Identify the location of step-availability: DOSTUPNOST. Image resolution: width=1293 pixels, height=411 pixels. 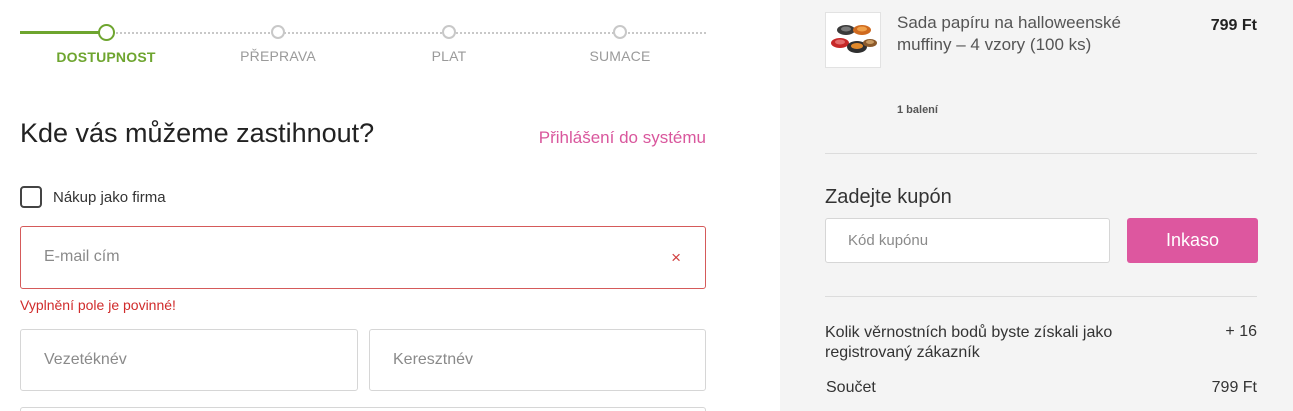
(106, 44).